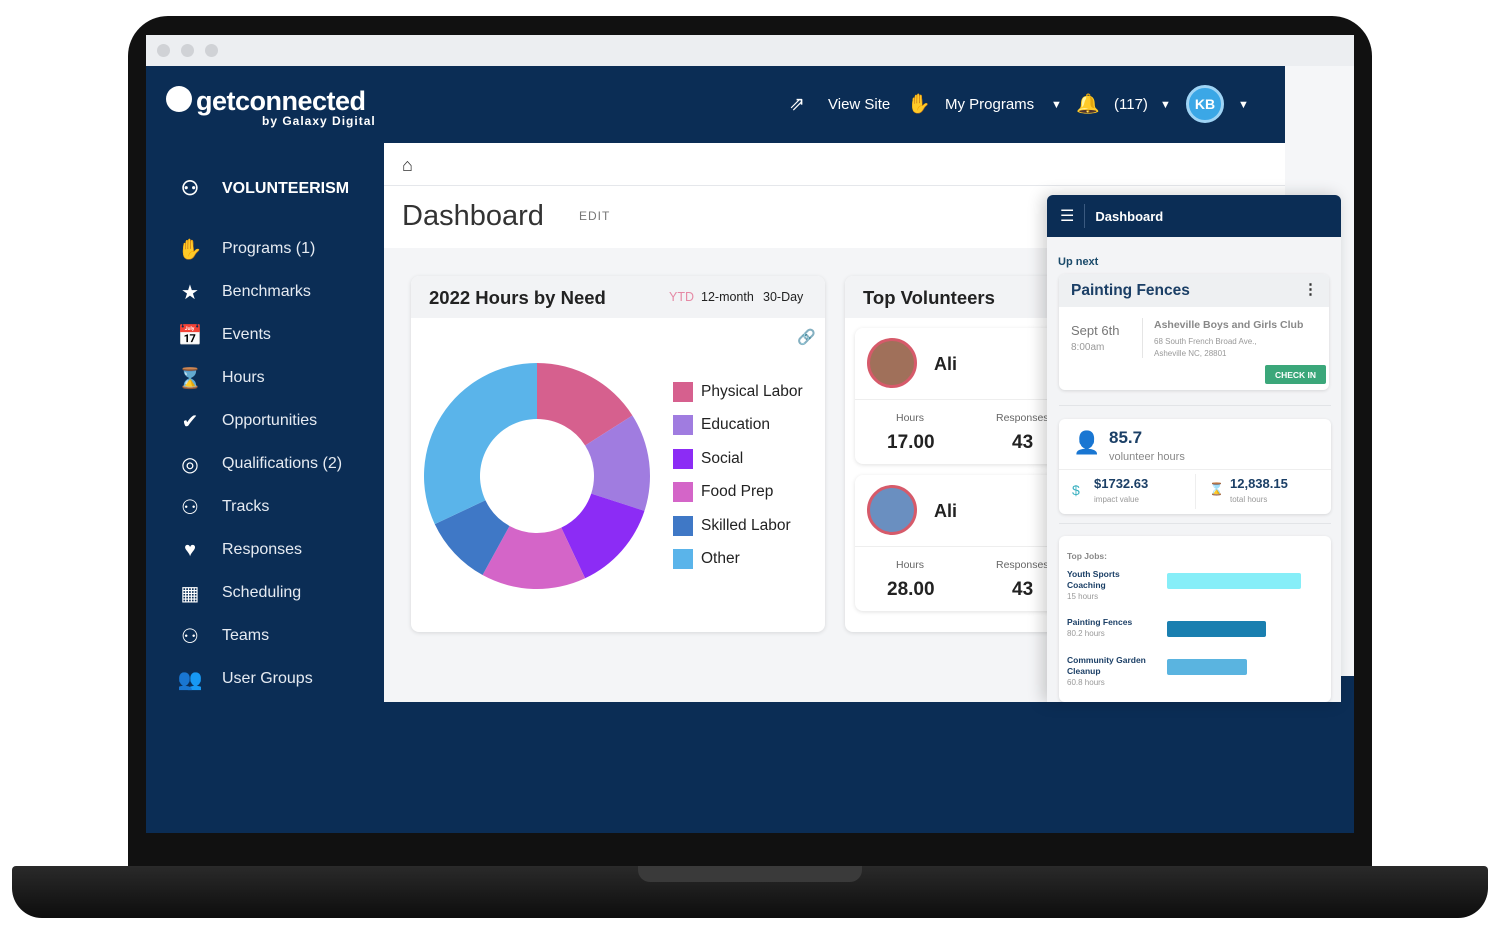  Describe the element at coordinates (911, 589) in the screenshot. I see `hours-value: 28.00` at that location.